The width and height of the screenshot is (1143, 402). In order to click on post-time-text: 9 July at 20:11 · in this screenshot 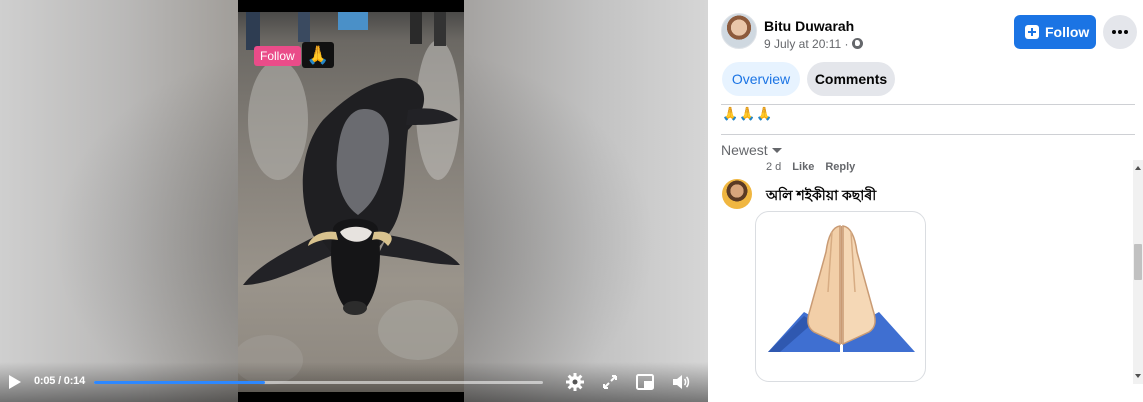, I will do `click(806, 44)`.